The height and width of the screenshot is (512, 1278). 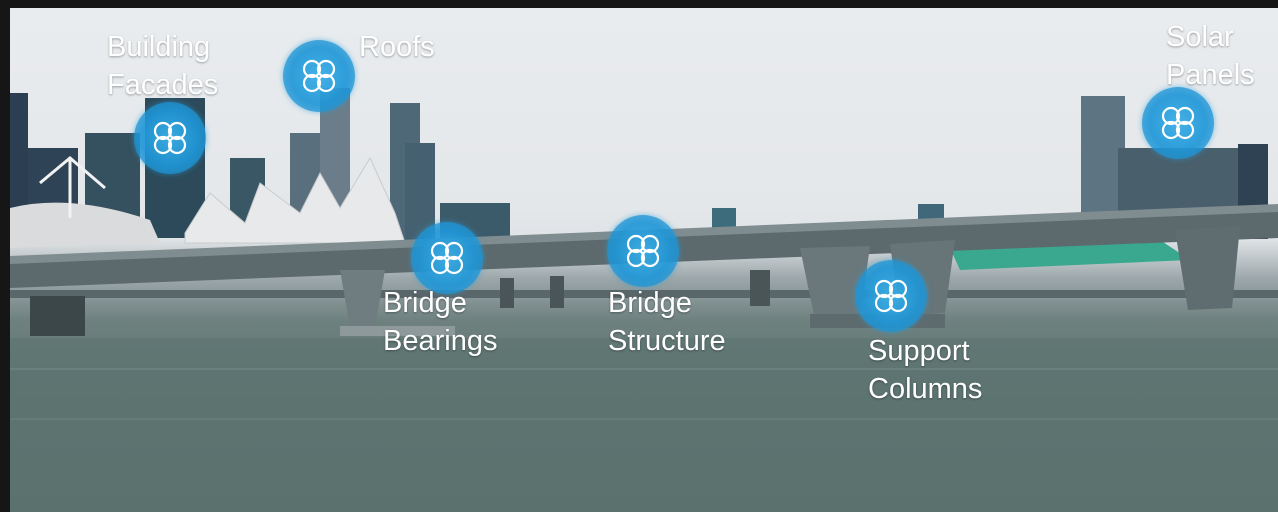 I want to click on label-support-columns: Support Columns, so click(x=925, y=370).